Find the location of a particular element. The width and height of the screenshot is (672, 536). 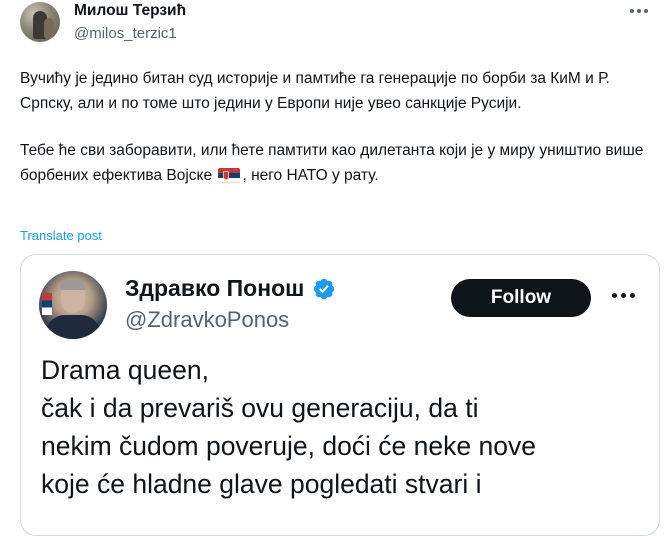

avatar-hair is located at coordinates (73, 285).